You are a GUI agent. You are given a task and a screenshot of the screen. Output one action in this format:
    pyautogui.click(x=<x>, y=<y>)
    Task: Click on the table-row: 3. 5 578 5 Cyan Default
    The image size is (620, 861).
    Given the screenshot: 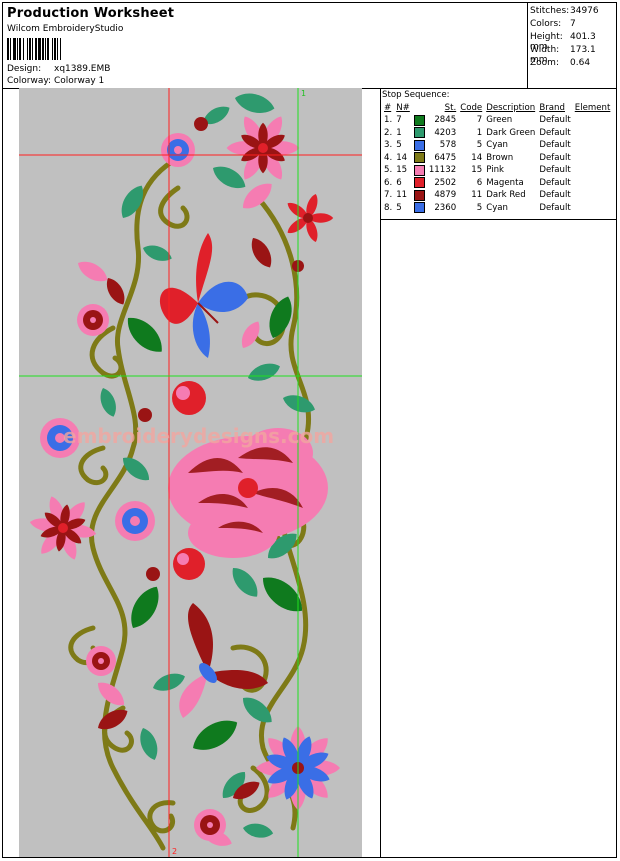 What is the action you would take?
    pyautogui.click(x=497, y=145)
    